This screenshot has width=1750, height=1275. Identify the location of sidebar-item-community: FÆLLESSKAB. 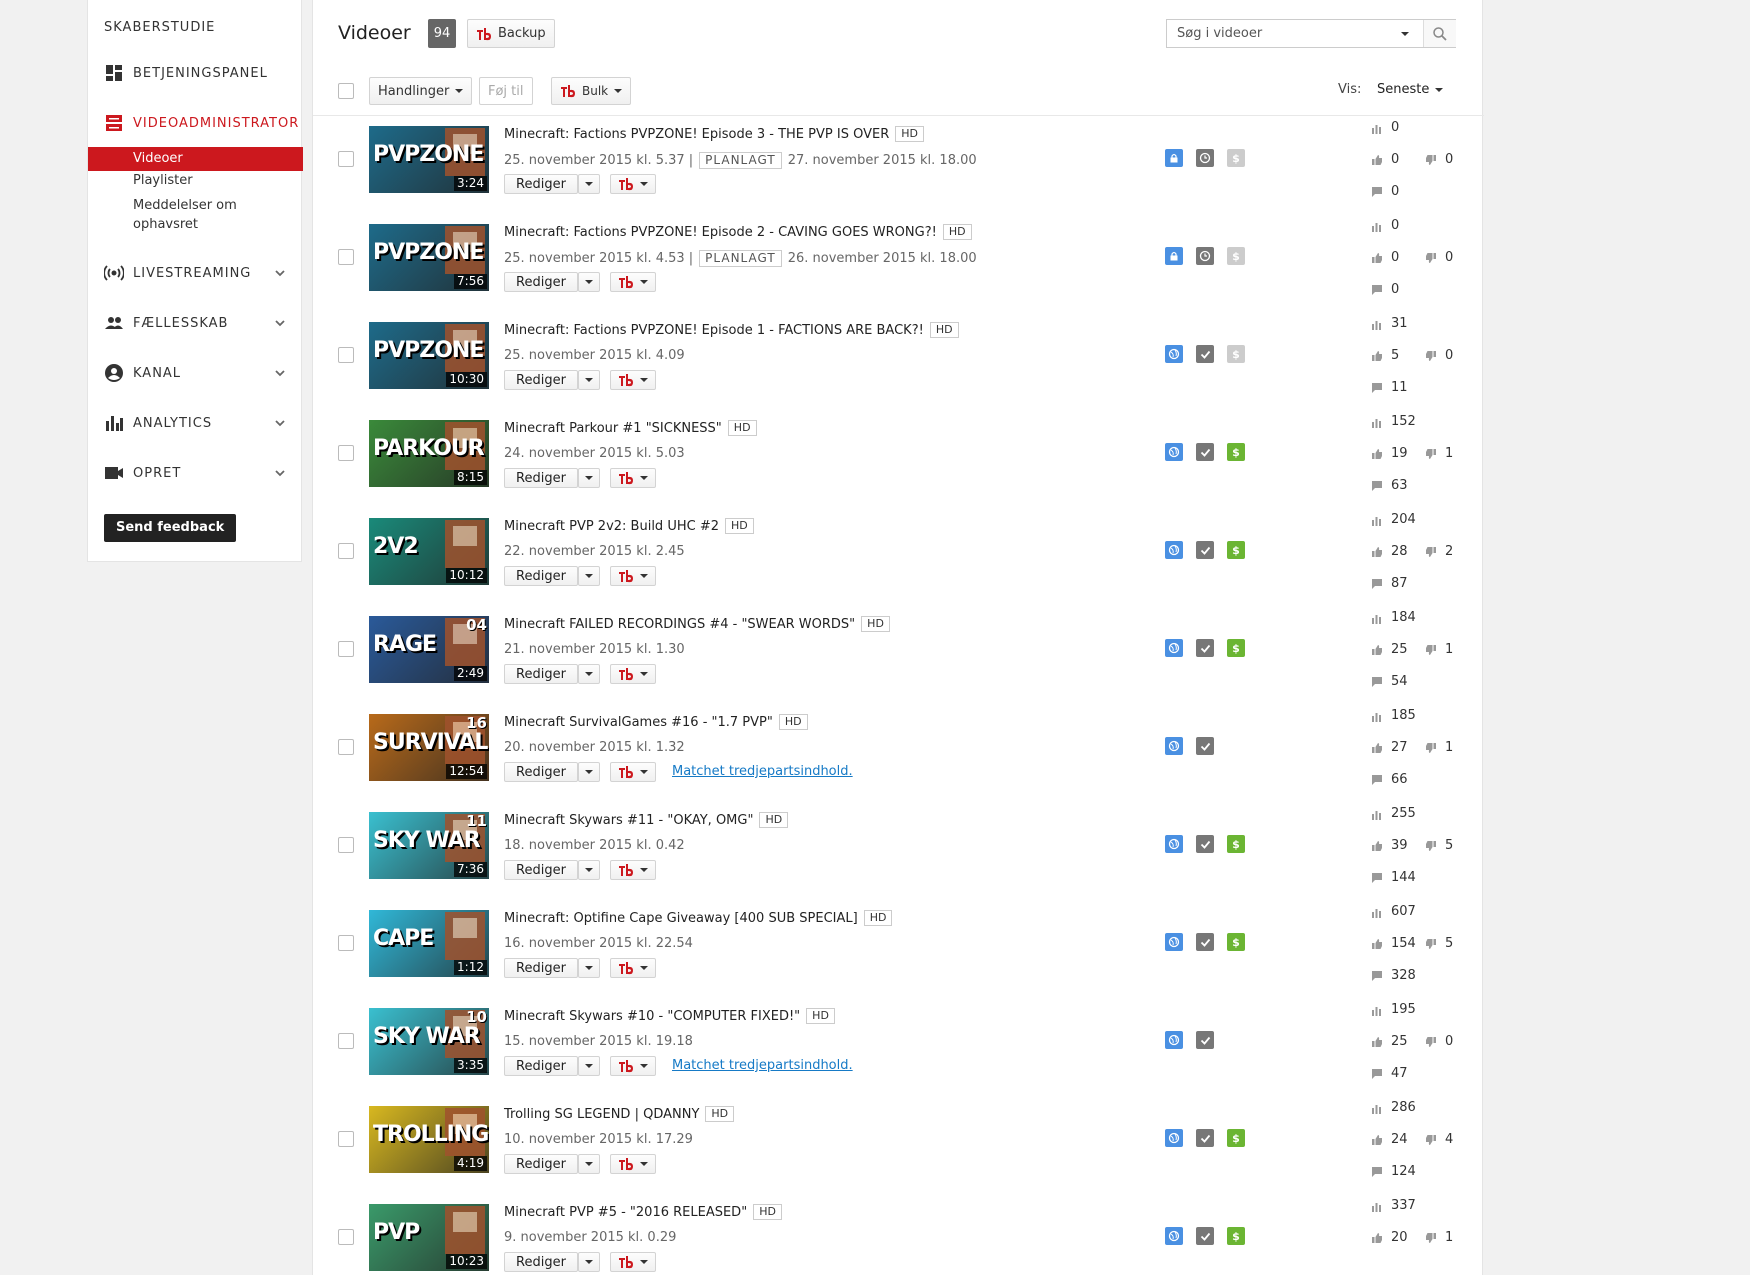
(195, 323).